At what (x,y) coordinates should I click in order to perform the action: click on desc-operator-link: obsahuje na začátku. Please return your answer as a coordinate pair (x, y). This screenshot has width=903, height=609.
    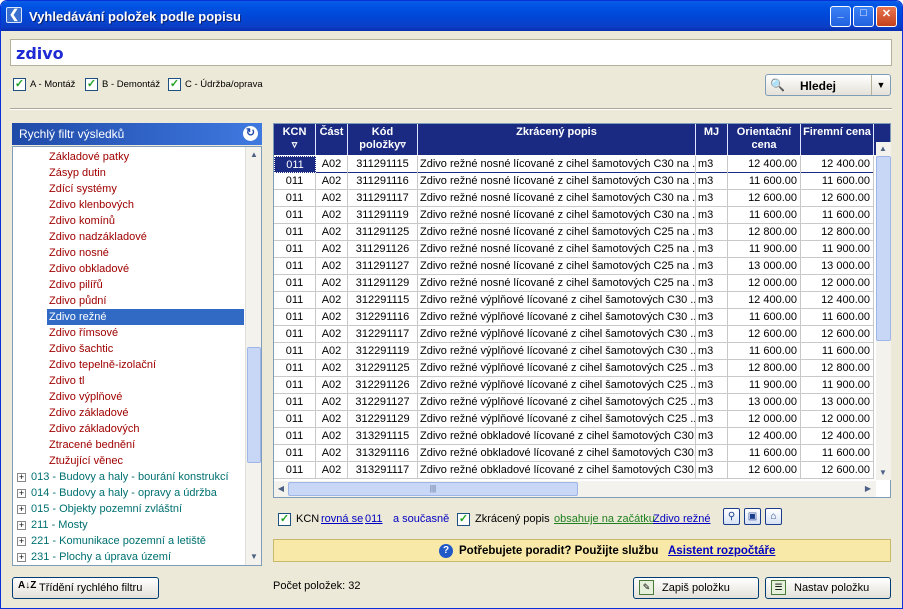
    Looking at the image, I should click on (604, 519).